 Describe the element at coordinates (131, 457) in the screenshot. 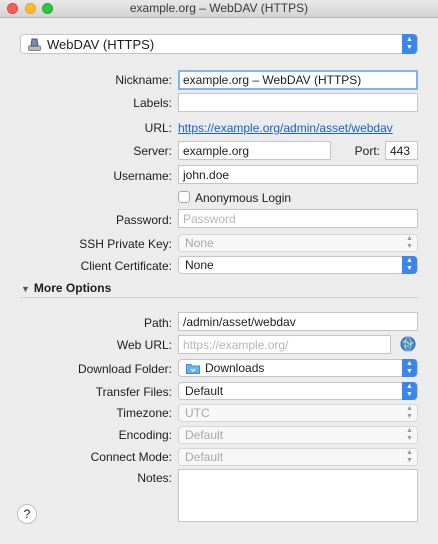

I see `connect-mode-label: Connect Mode:` at that location.